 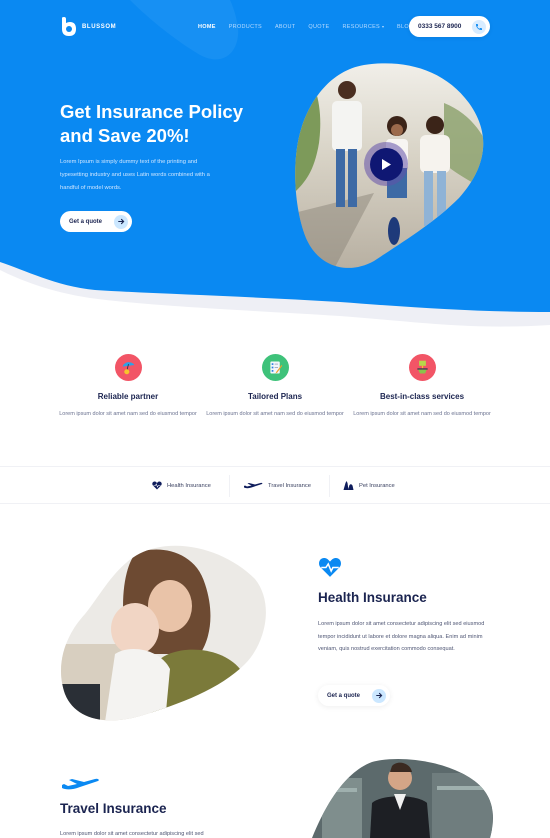 I want to click on hero-get-quote-button: Get a quote, so click(x=96, y=221).